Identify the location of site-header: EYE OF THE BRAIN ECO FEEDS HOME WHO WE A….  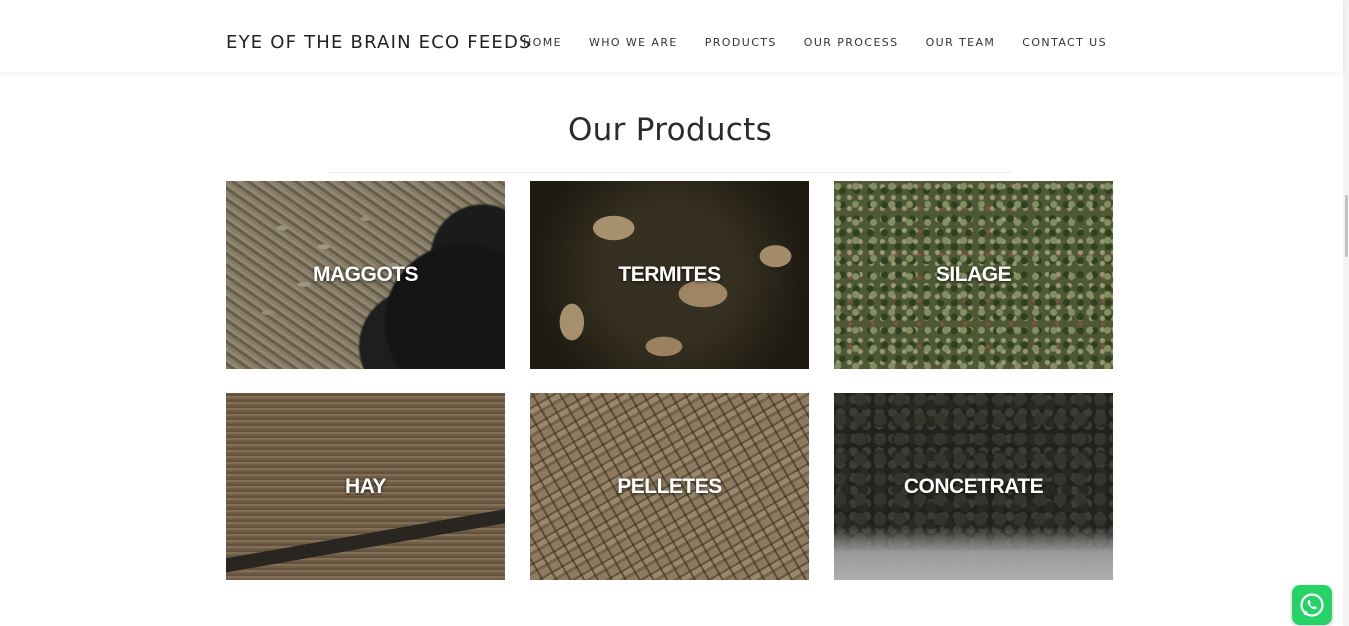
(671, 36).